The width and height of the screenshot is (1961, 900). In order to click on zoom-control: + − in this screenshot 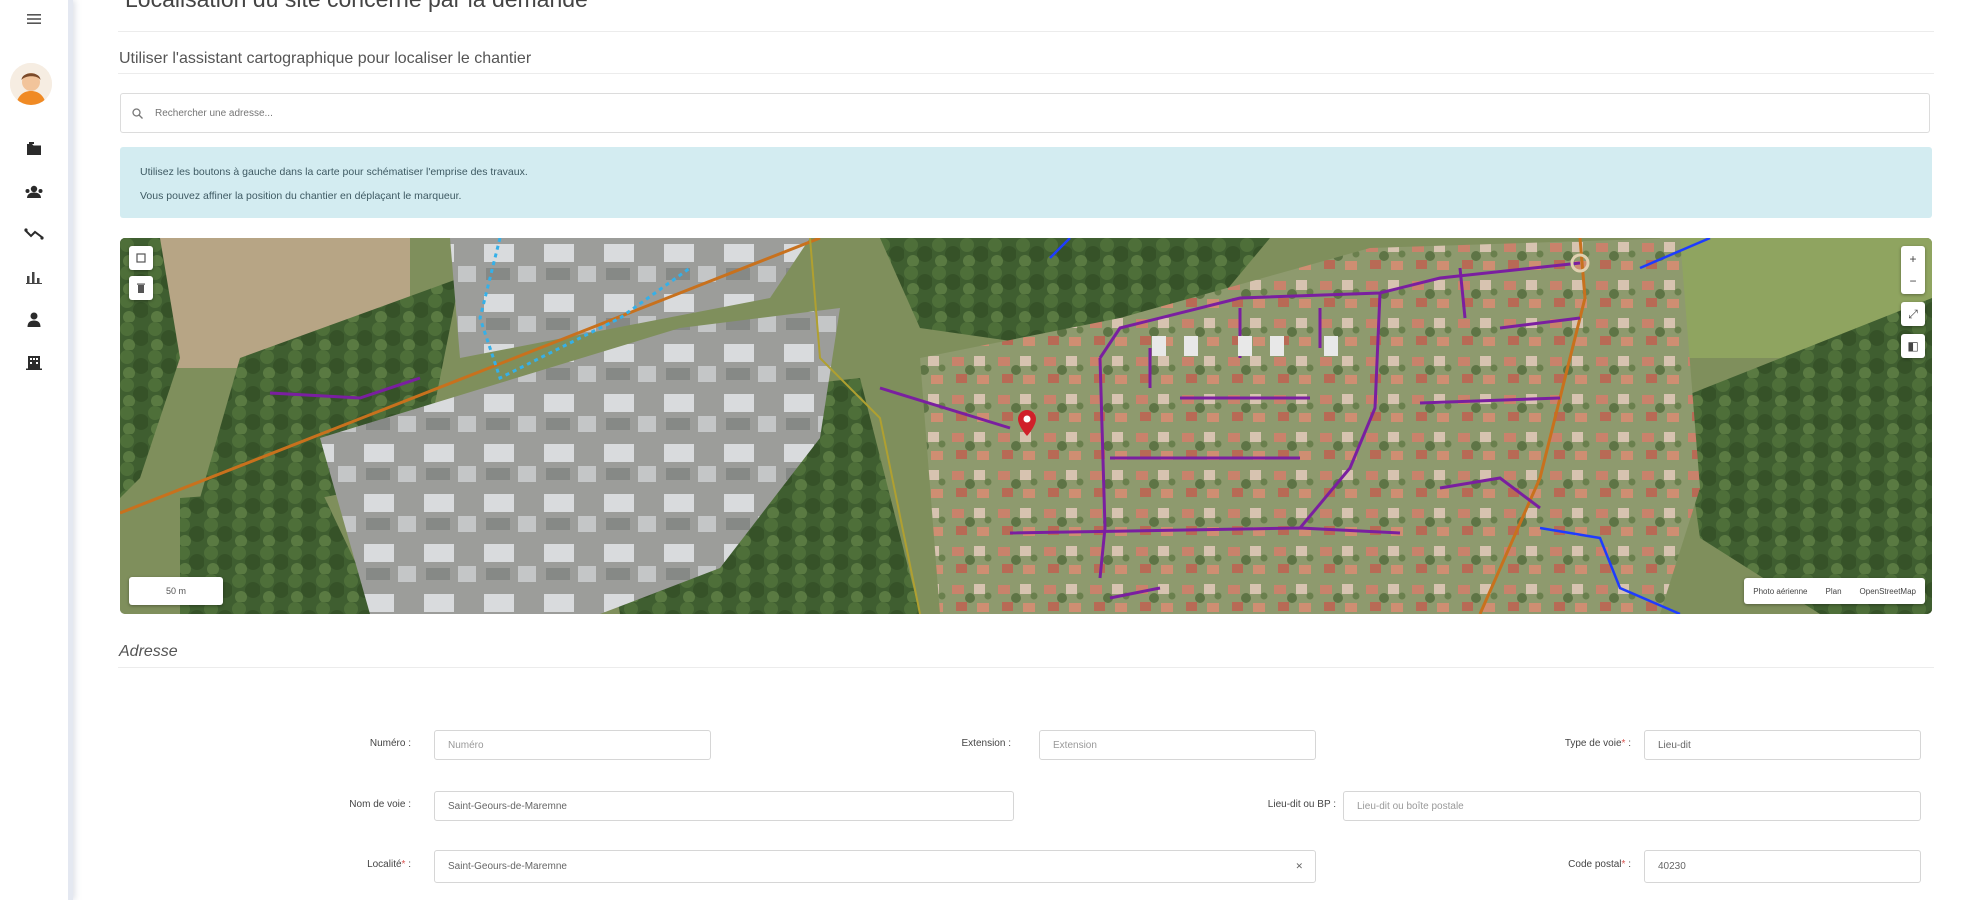, I will do `click(1913, 270)`.